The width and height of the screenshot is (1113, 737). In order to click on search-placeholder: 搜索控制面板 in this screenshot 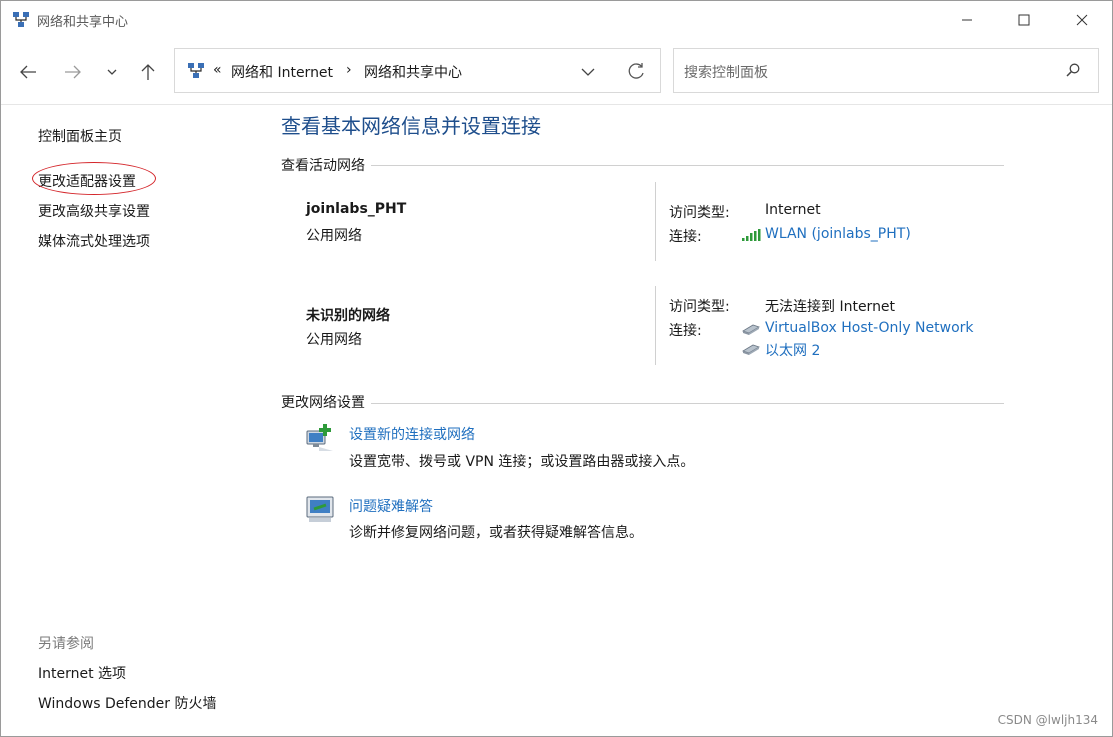, I will do `click(726, 73)`.